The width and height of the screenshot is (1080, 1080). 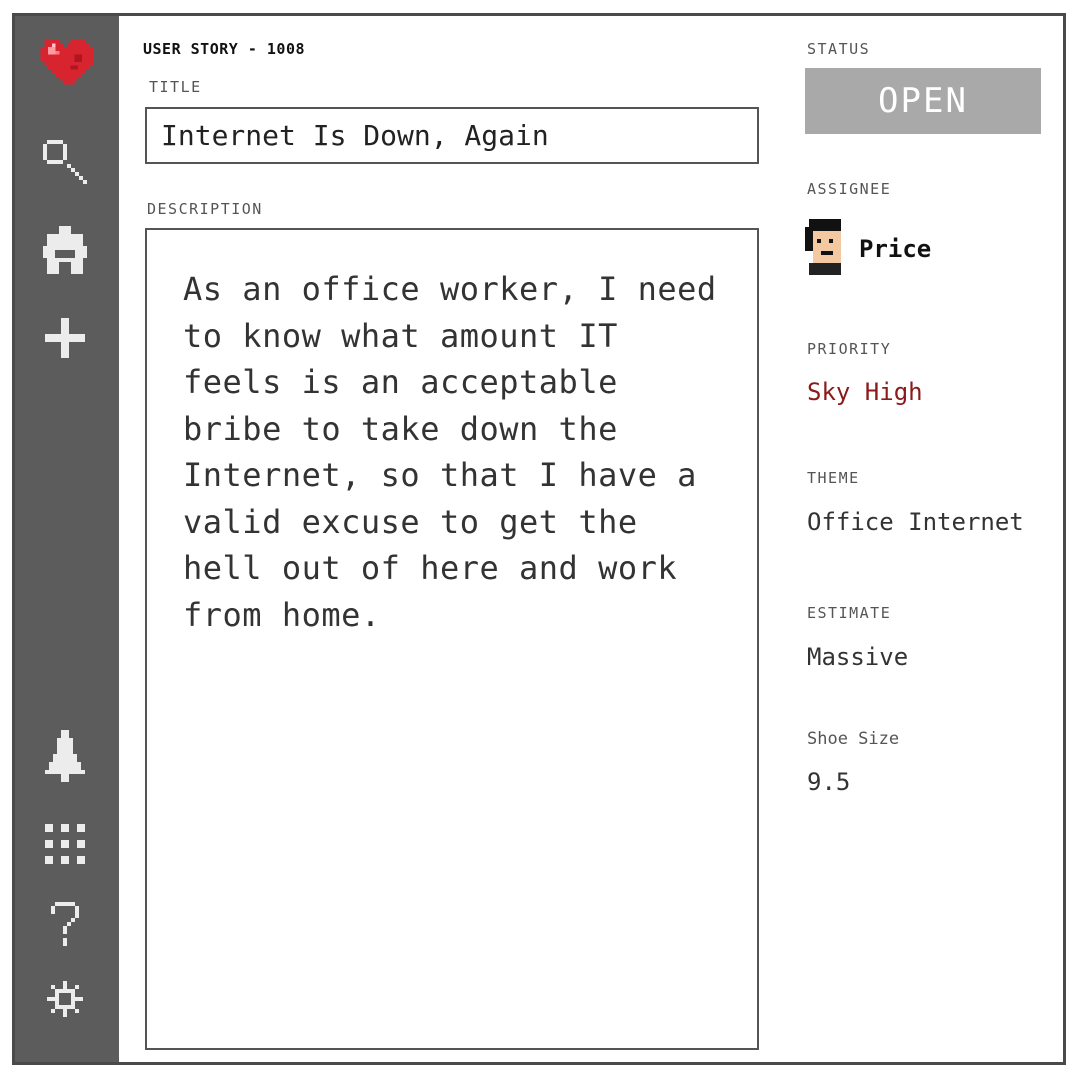 What do you see at coordinates (857, 657) in the screenshot?
I see `estimate-value: Massive` at bounding box center [857, 657].